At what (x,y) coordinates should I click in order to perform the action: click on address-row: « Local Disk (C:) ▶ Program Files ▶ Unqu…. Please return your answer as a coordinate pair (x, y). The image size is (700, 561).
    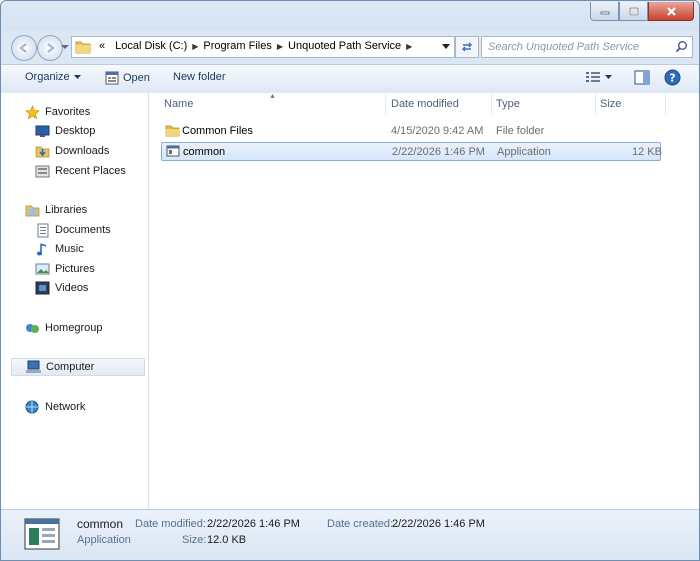
    Looking at the image, I should click on (350, 47).